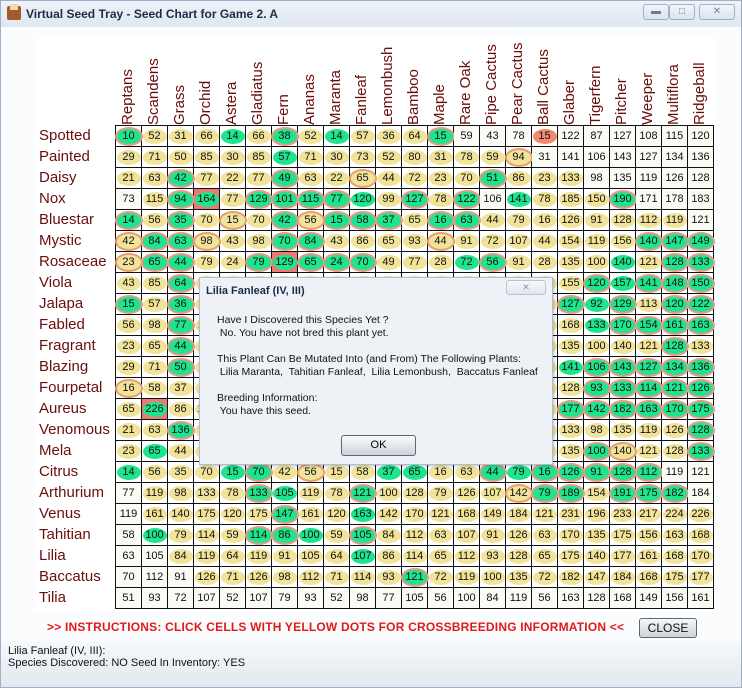 Image resolution: width=742 pixels, height=688 pixels. Describe the element at coordinates (622, 199) in the screenshot. I see `seed-cell: 190` at that location.